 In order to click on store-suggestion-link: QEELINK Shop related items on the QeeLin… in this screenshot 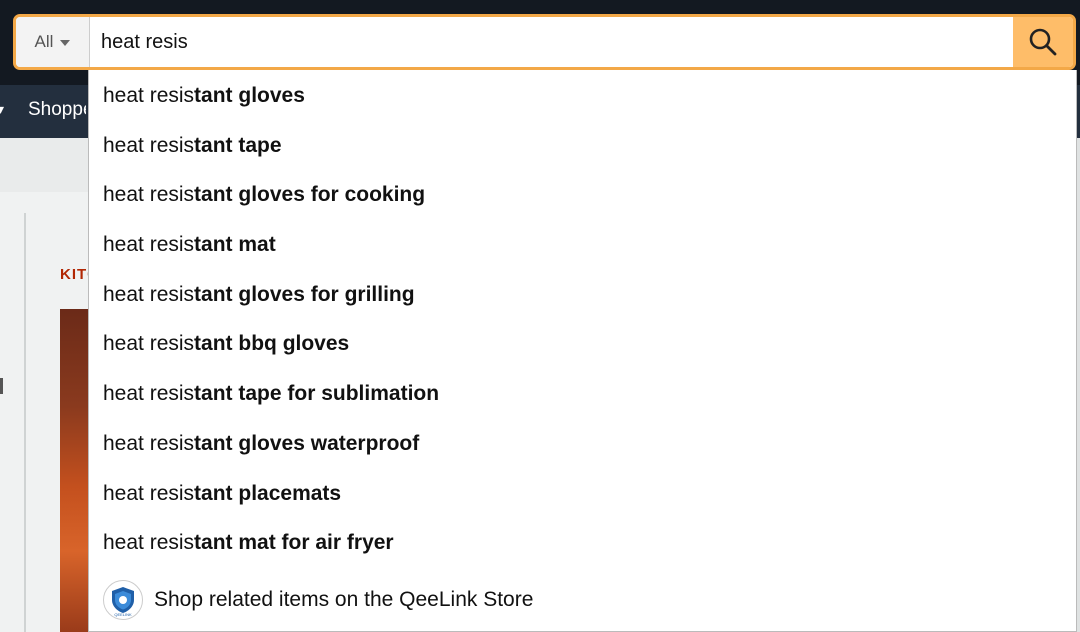, I will do `click(318, 600)`.